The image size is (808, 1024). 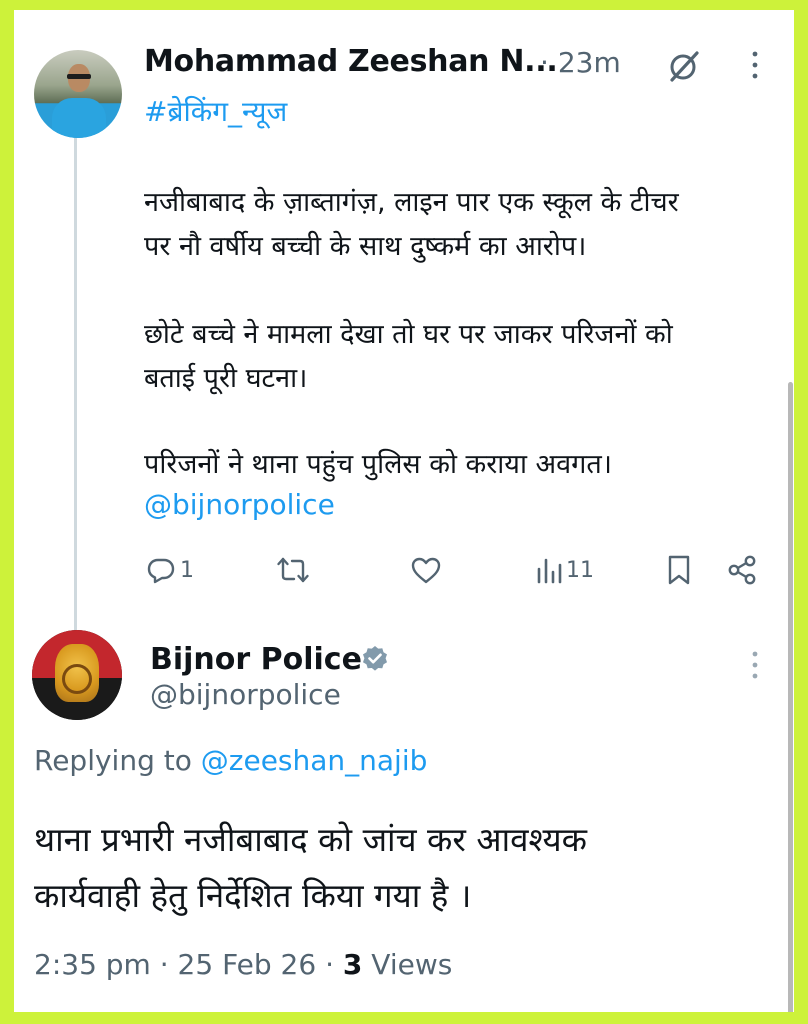 What do you see at coordinates (161, 571) in the screenshot?
I see `reply-icon` at bounding box center [161, 571].